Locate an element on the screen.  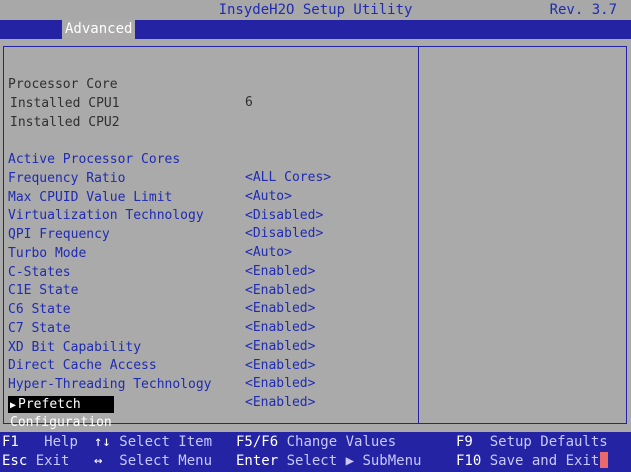
info-value: 6 is located at coordinates (249, 102).